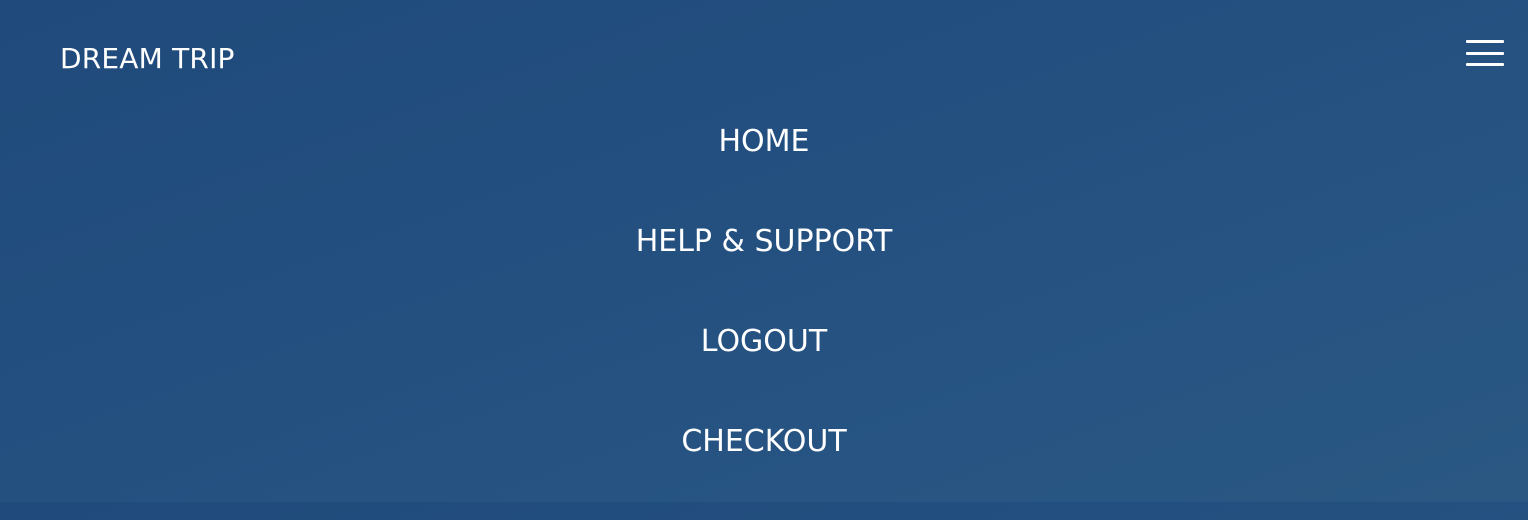 This screenshot has width=1528, height=520. I want to click on nav-item-help-support: HELP & SUPPORT, so click(764, 270).